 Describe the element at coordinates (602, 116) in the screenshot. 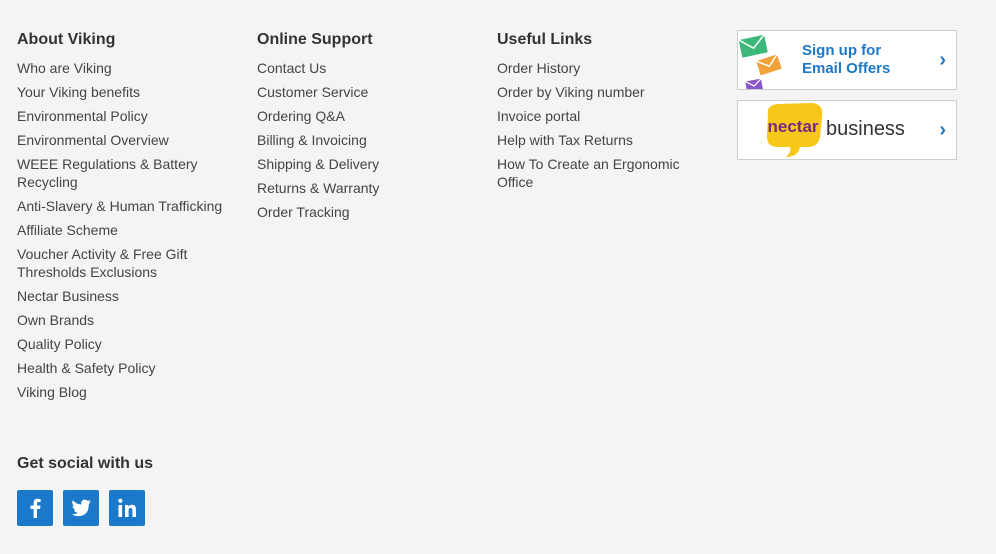

I see `useful-links-link: Invoice portal` at that location.